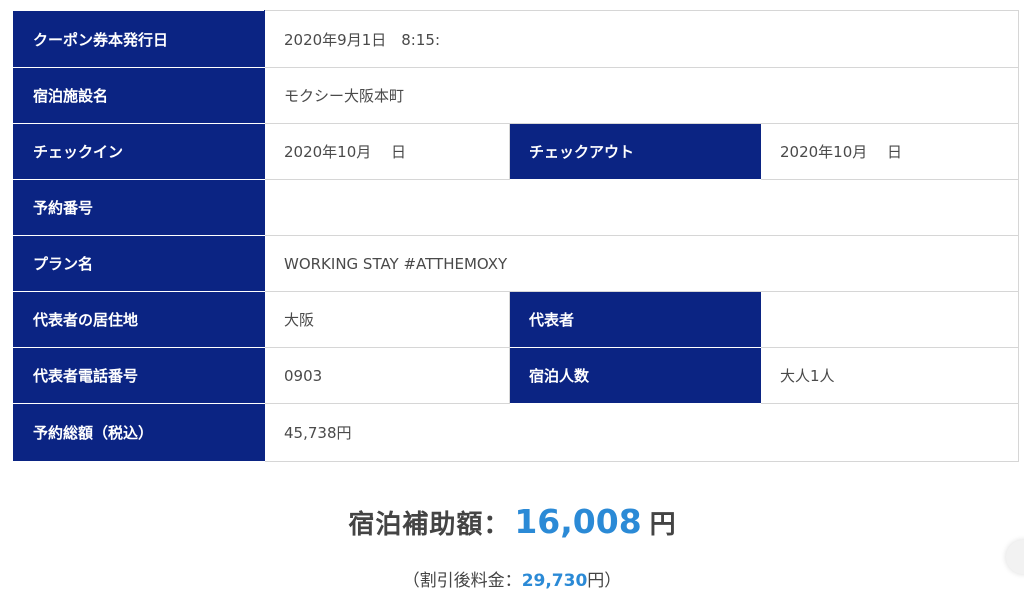  I want to click on check-out-label: チェックアウト, so click(635, 151).